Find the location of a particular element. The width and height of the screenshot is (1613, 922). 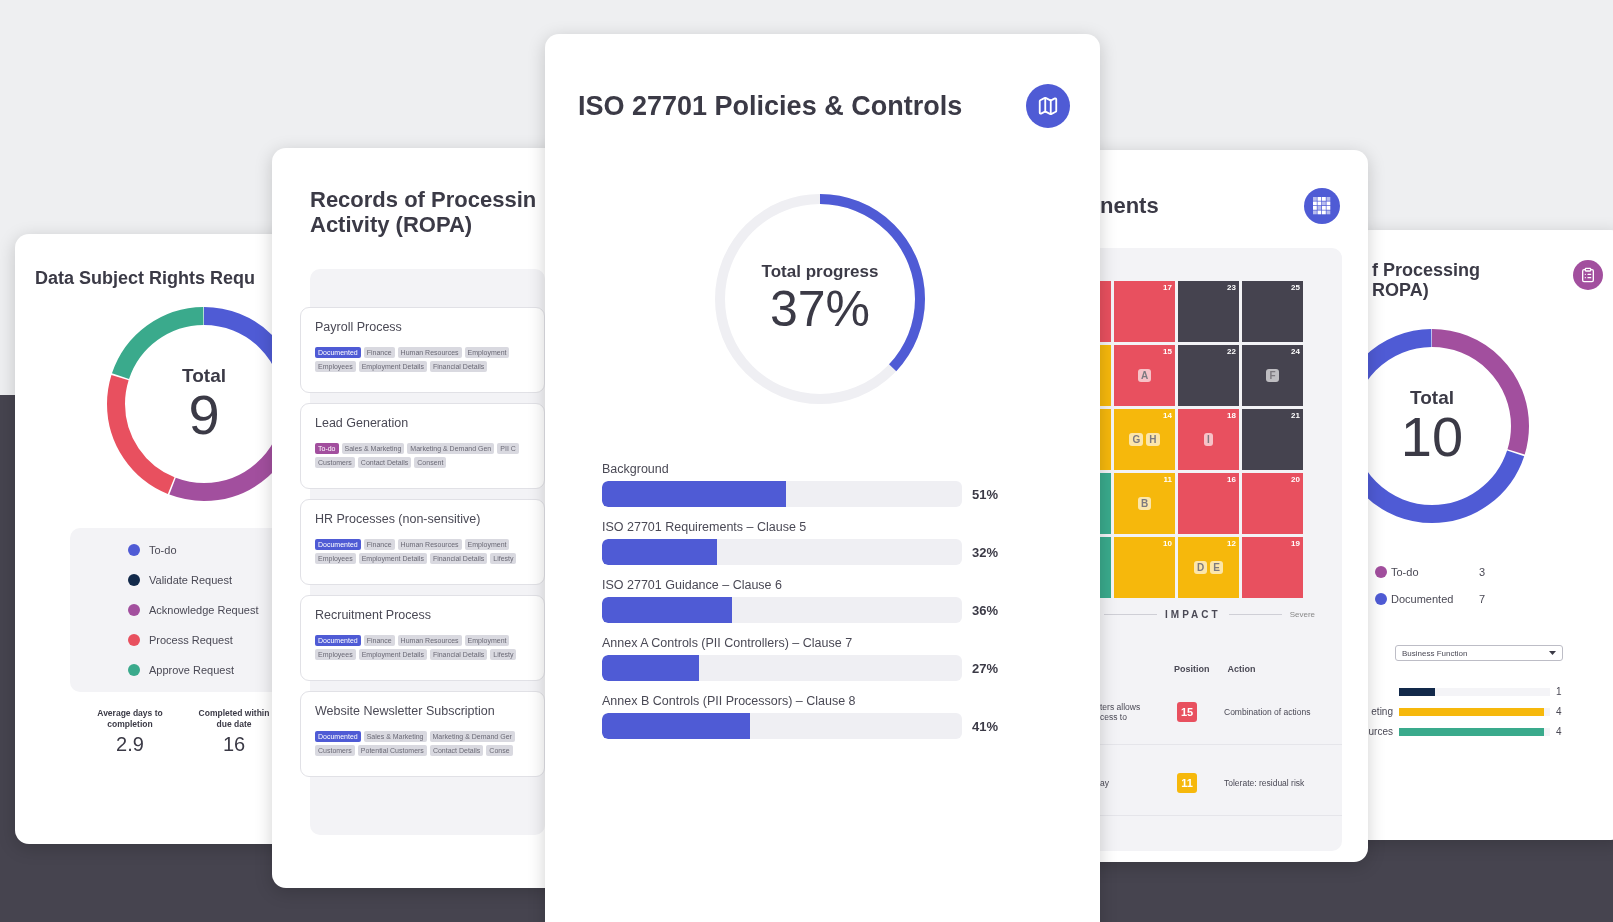

risk-text: ay is located at coordinates (1105, 783).